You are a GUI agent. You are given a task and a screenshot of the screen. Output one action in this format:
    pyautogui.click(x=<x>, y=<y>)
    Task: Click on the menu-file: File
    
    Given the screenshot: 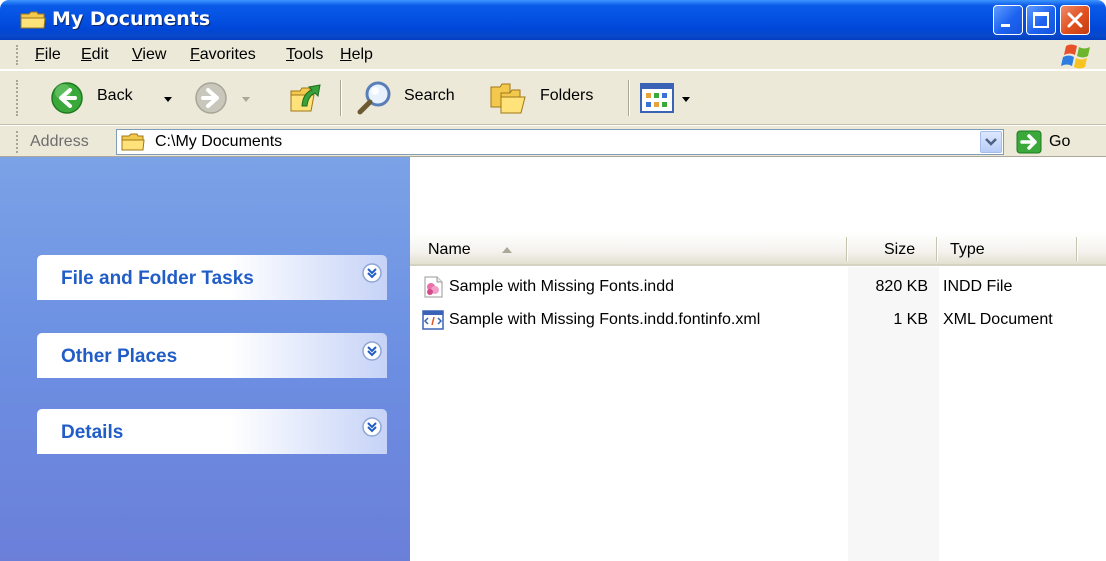 What is the action you would take?
    pyautogui.click(x=48, y=55)
    